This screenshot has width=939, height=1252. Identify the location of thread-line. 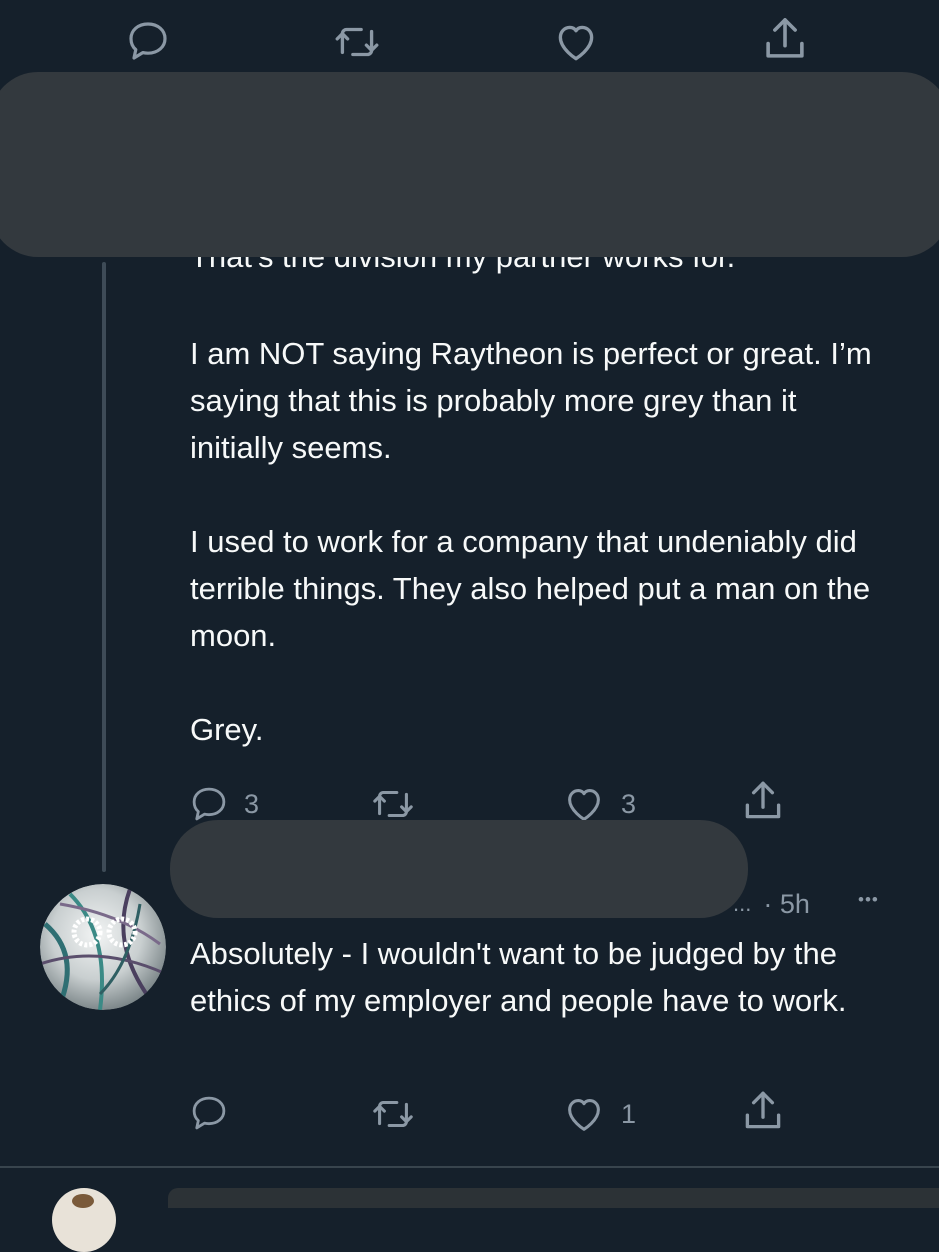
(104, 567).